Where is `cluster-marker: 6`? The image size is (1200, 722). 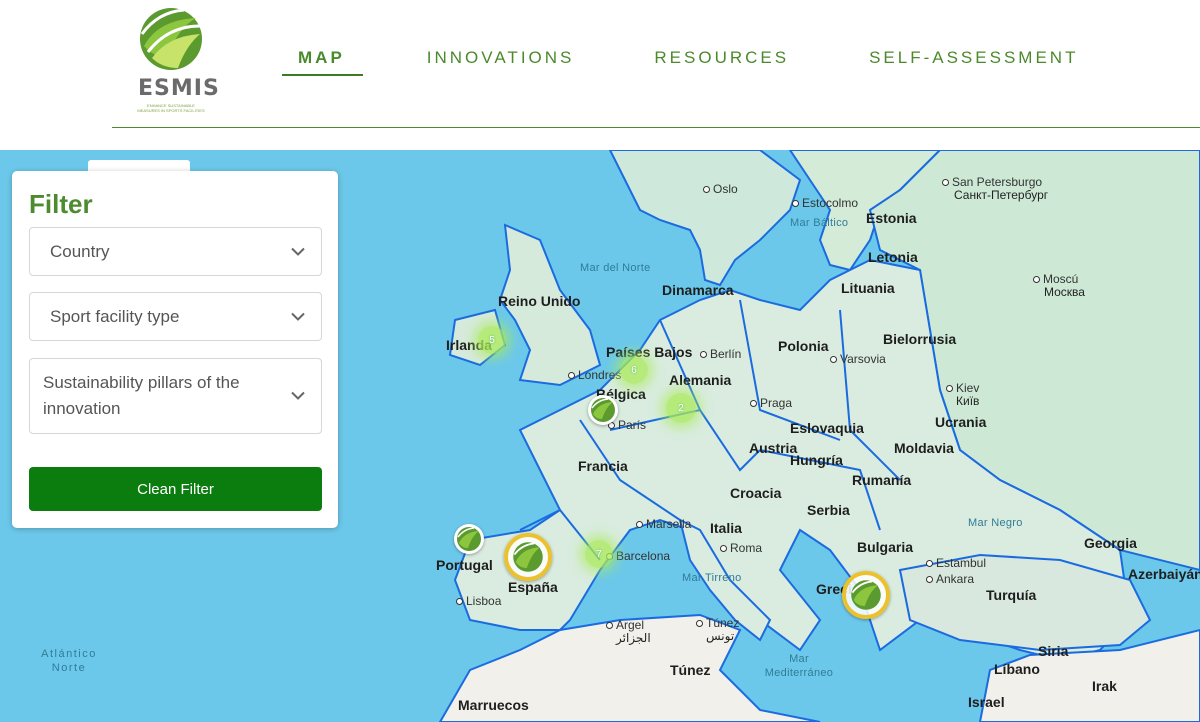 cluster-marker: 6 is located at coordinates (634, 370).